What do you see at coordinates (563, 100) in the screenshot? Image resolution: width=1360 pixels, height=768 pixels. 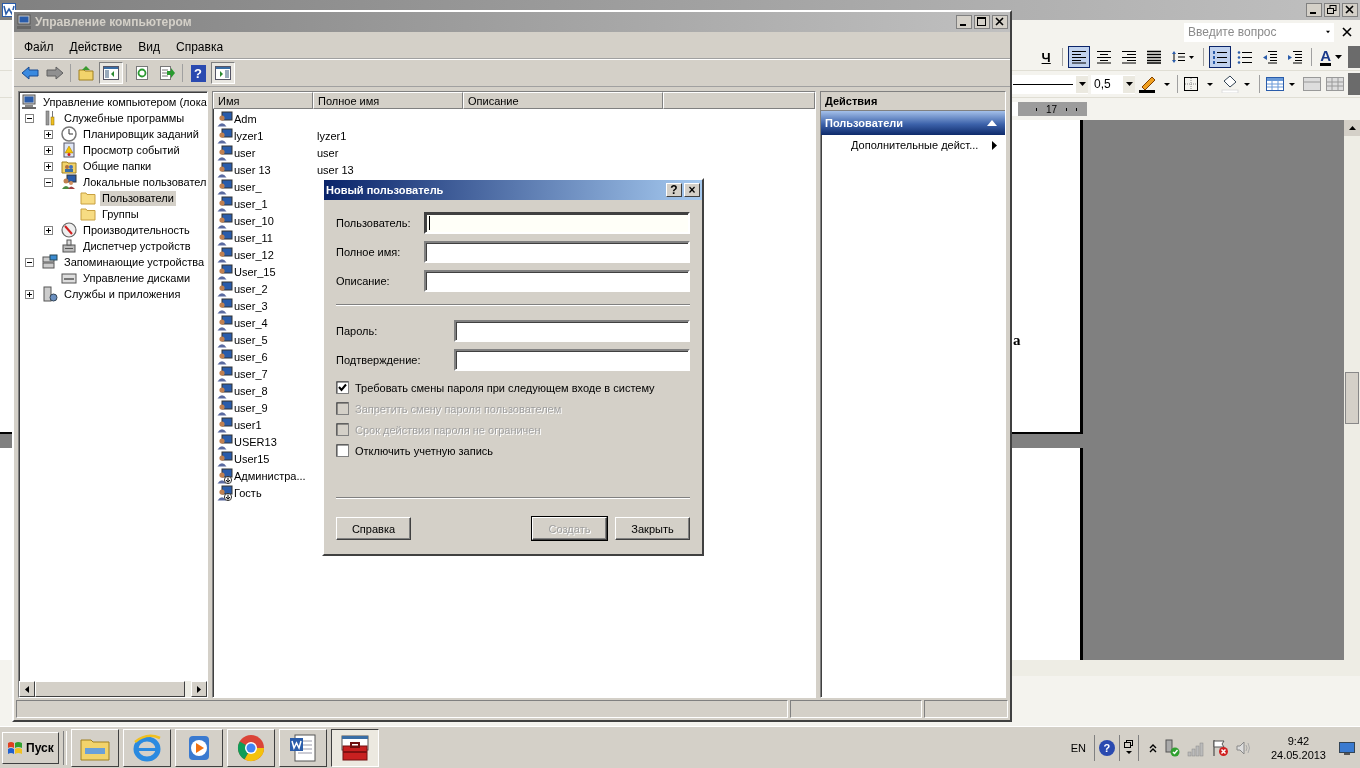 I see `column-header: Описание` at bounding box center [563, 100].